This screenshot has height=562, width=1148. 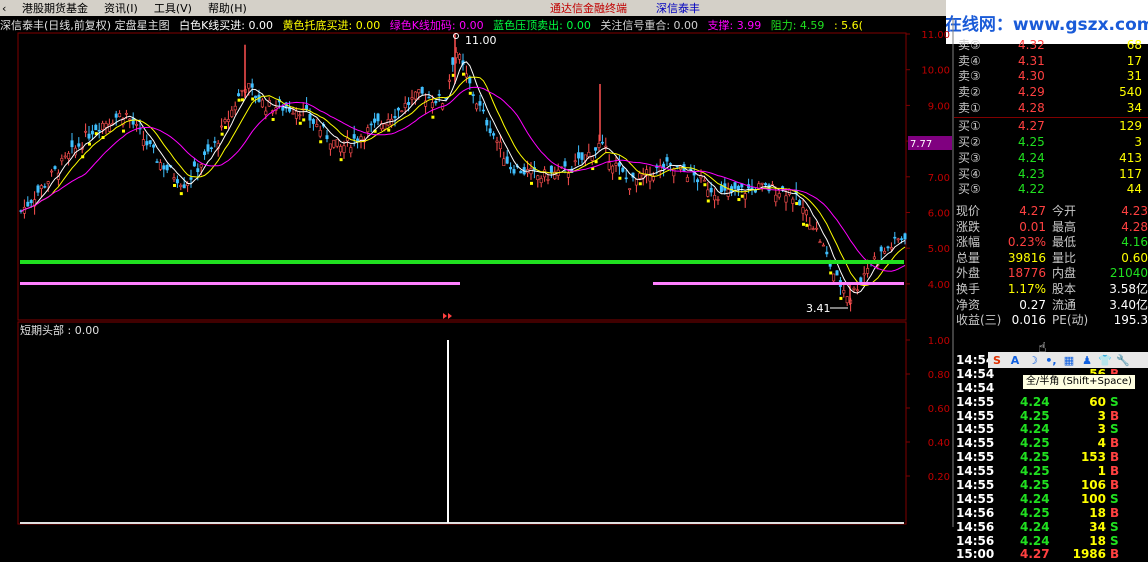 What do you see at coordinates (1051, 290) in the screenshot?
I see `stat-row: 换手 1.17% 股本 3.58亿` at bounding box center [1051, 290].